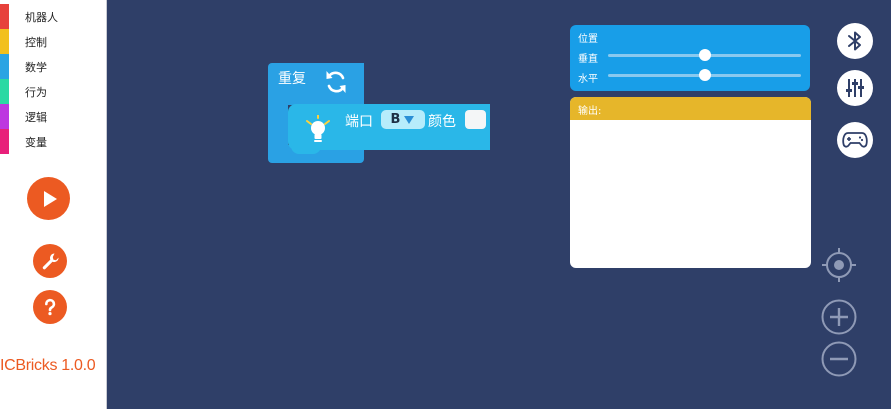  I want to click on color-label: 颜色, so click(442, 122).